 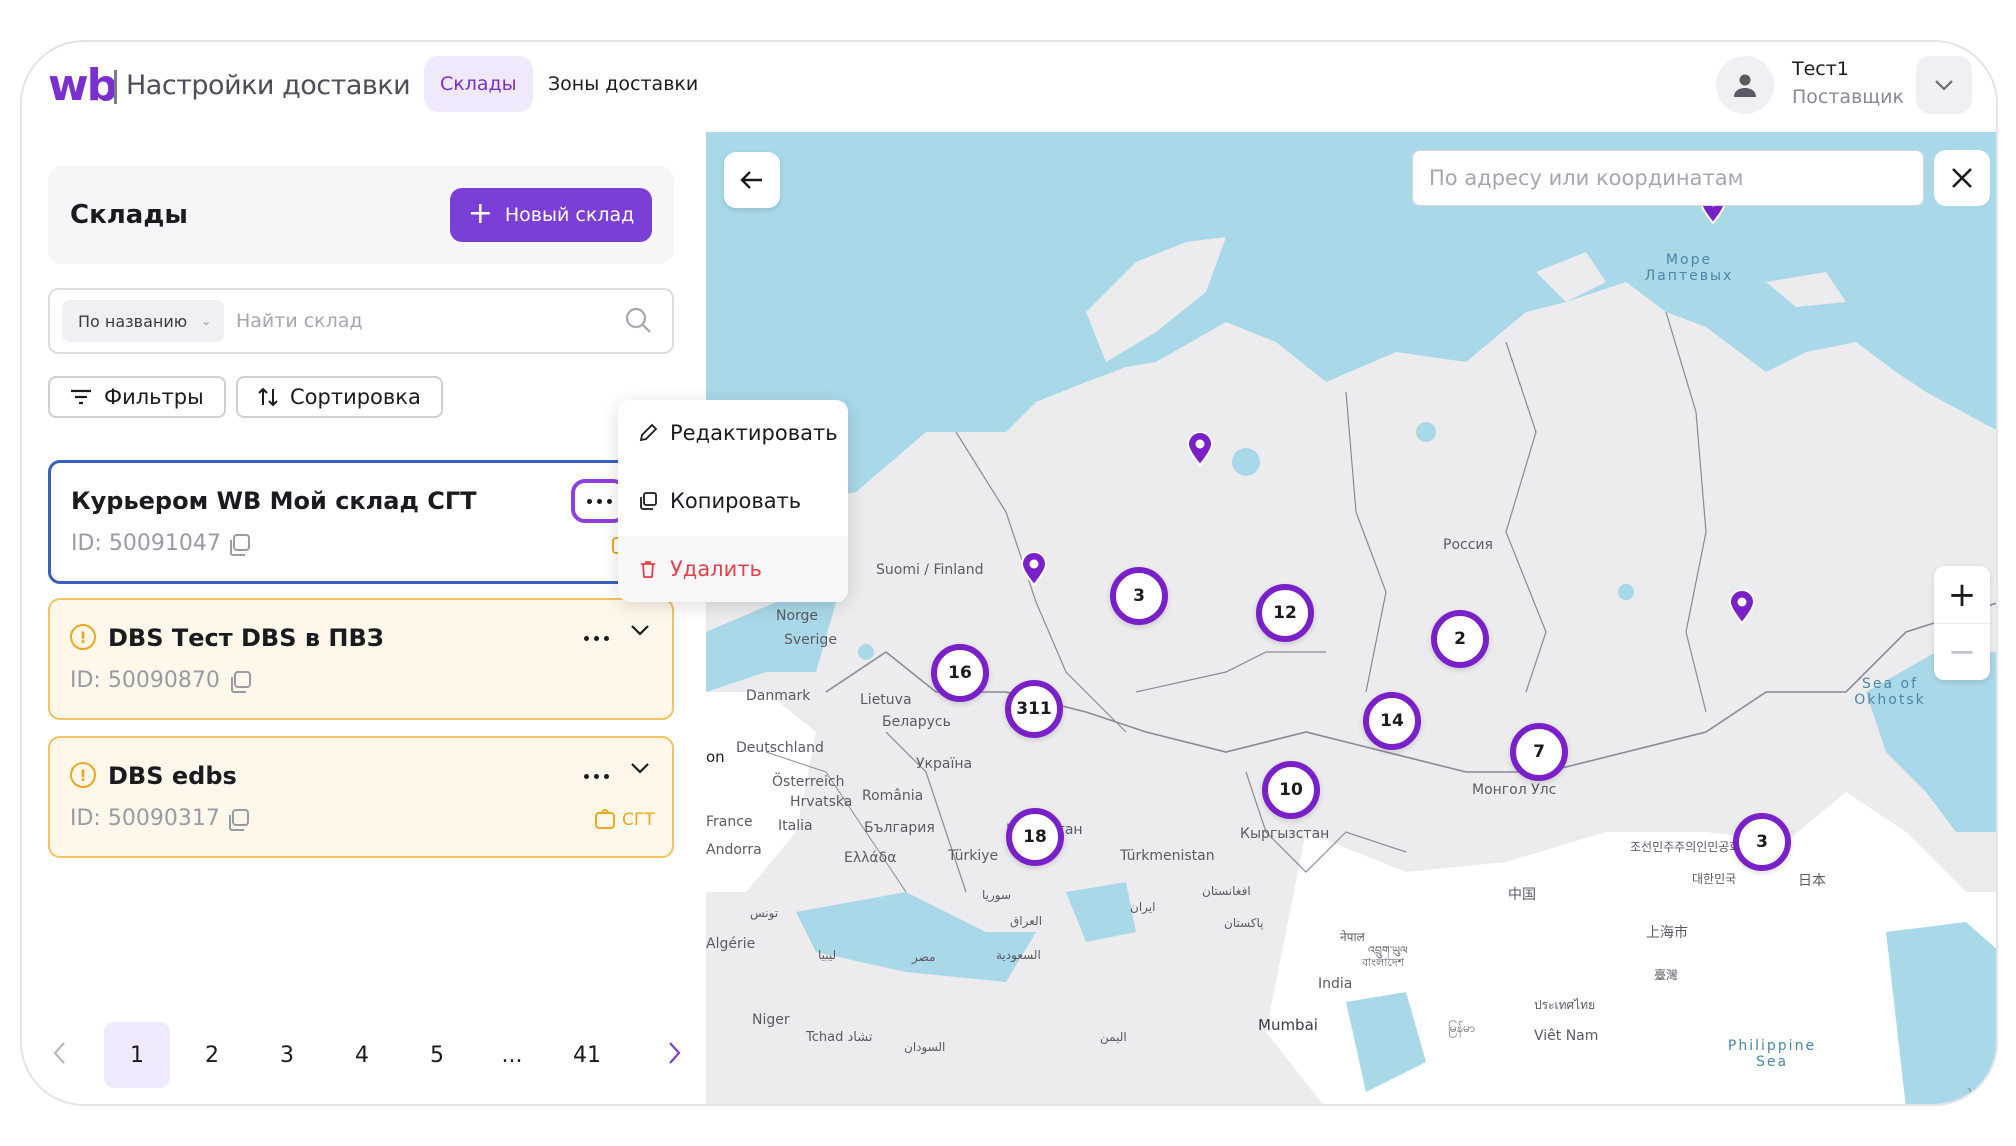 What do you see at coordinates (129, 215) in the screenshot?
I see `panel-title: Склады` at bounding box center [129, 215].